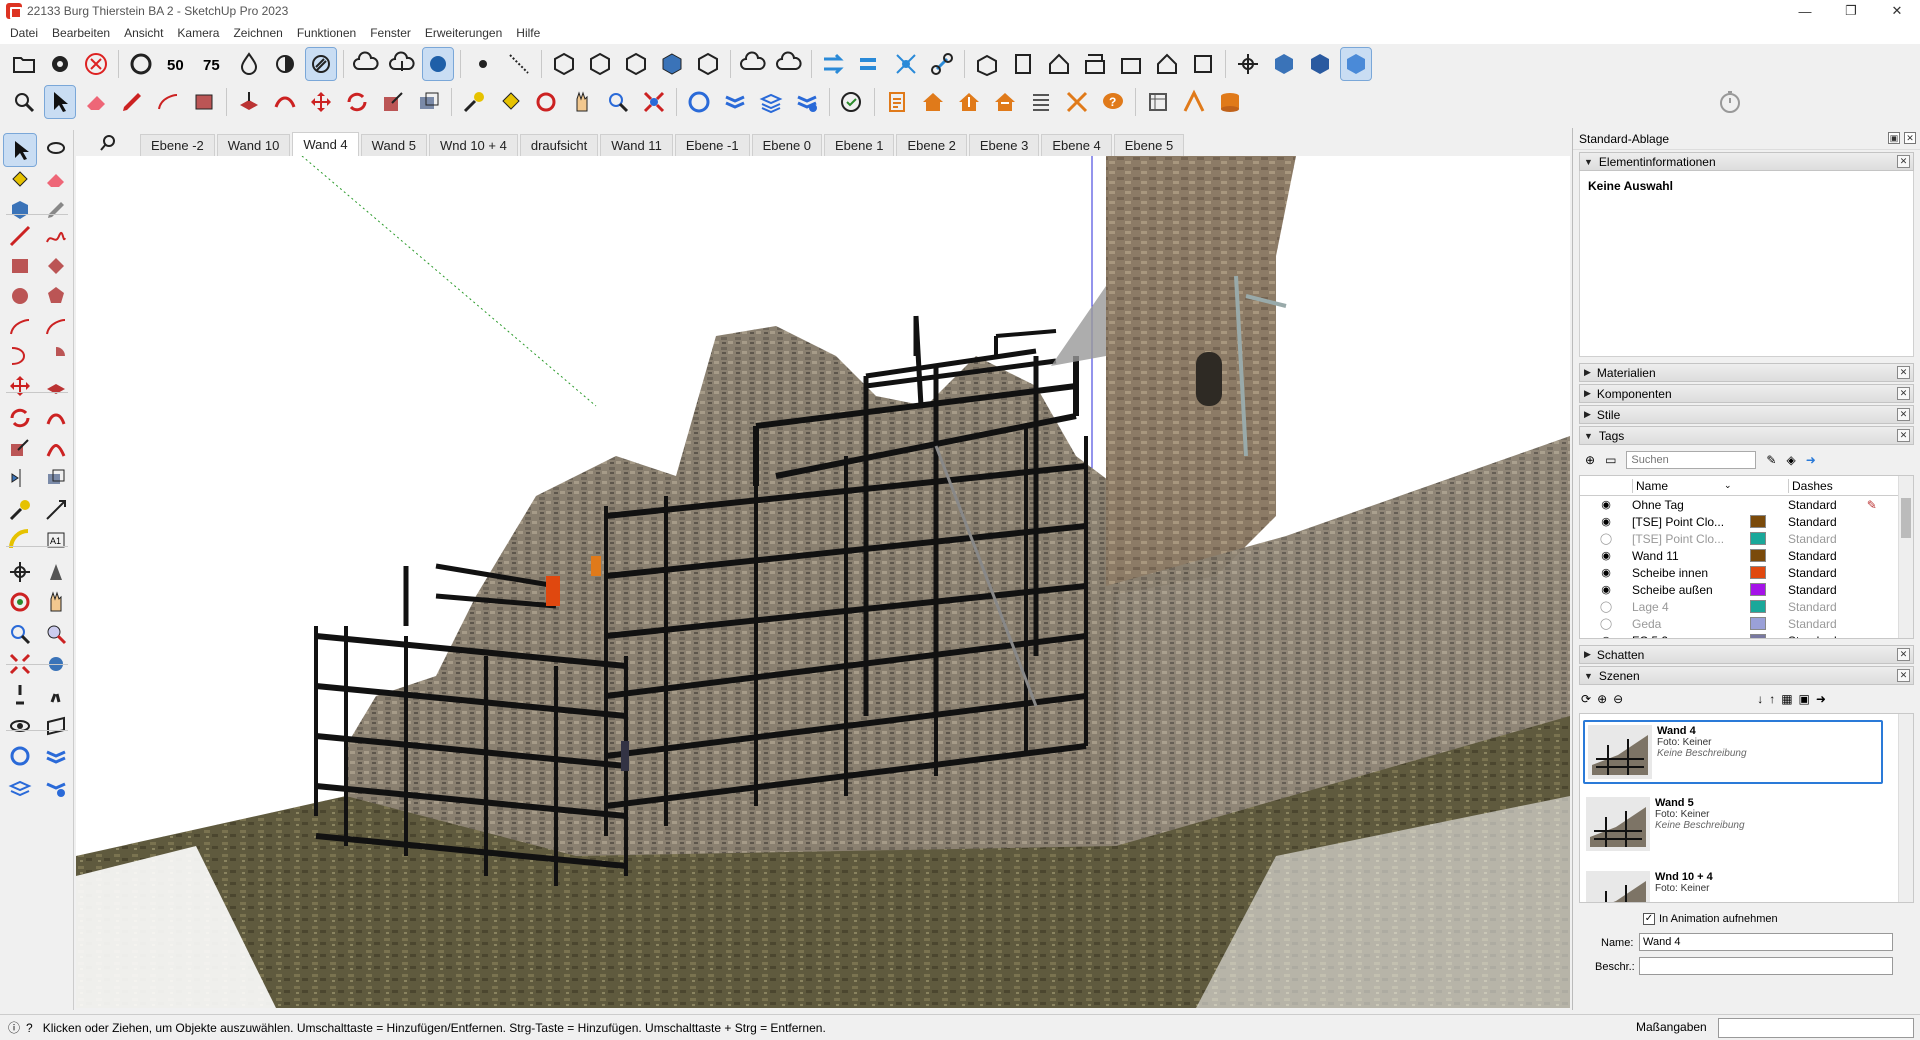  What do you see at coordinates (897, 102) in the screenshot?
I see `report-icon` at bounding box center [897, 102].